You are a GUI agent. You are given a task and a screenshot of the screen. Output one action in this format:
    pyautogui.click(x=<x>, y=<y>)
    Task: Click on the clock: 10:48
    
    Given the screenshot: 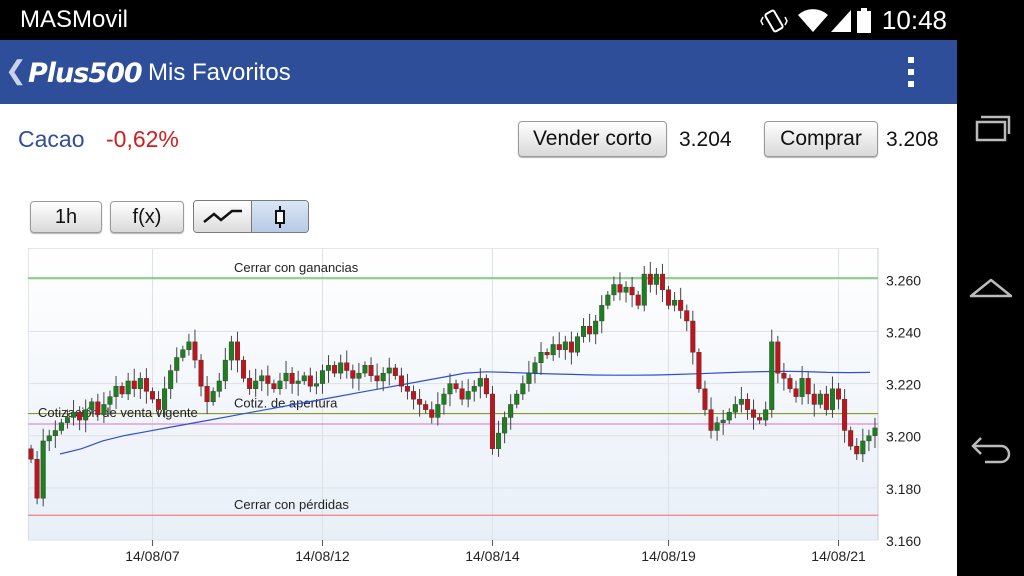 What is the action you would take?
    pyautogui.click(x=914, y=20)
    